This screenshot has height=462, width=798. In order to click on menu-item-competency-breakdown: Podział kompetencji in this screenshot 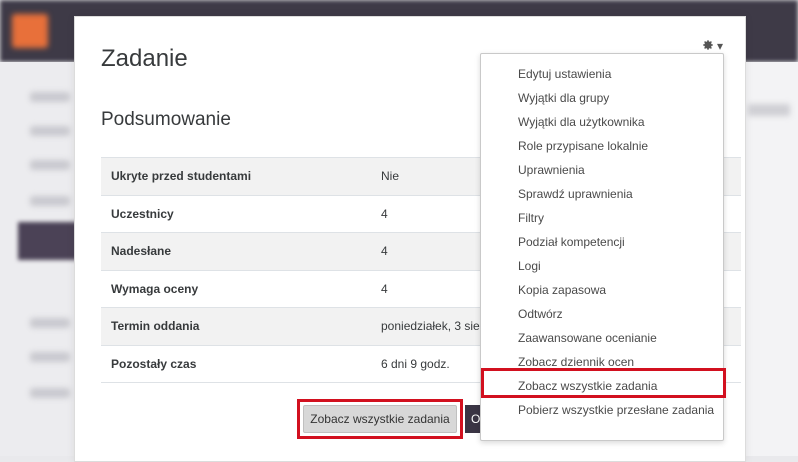, I will do `click(602, 242)`.